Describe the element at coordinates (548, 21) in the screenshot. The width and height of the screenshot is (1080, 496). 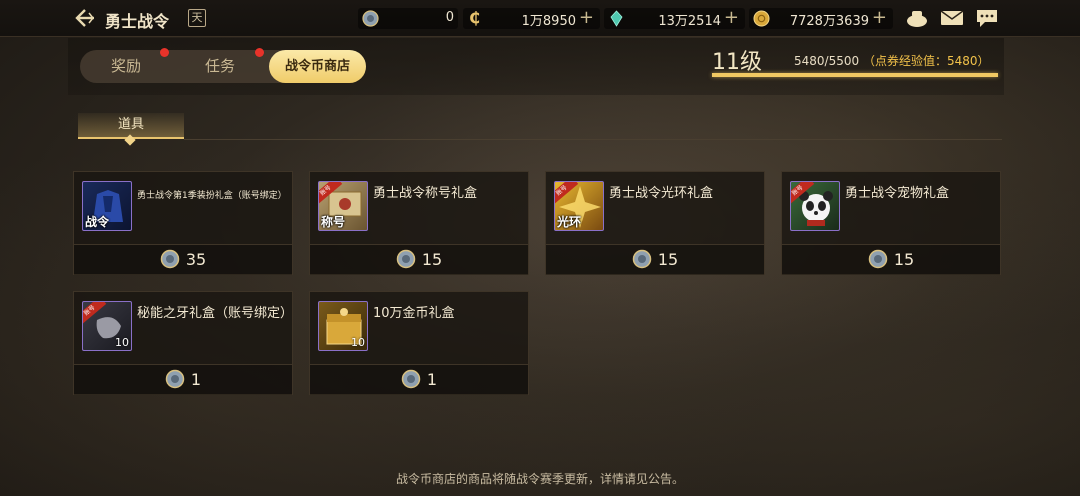
I see `currency-value: 1万8950` at that location.